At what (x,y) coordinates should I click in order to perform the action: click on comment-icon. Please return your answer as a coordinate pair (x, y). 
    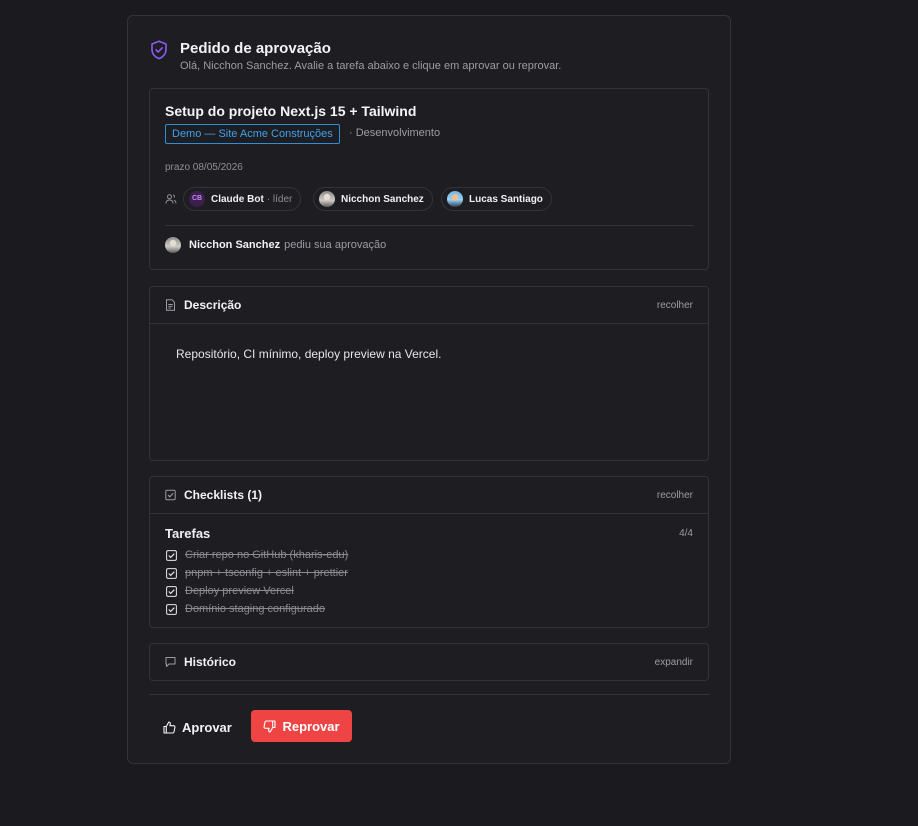
    Looking at the image, I should click on (170, 662).